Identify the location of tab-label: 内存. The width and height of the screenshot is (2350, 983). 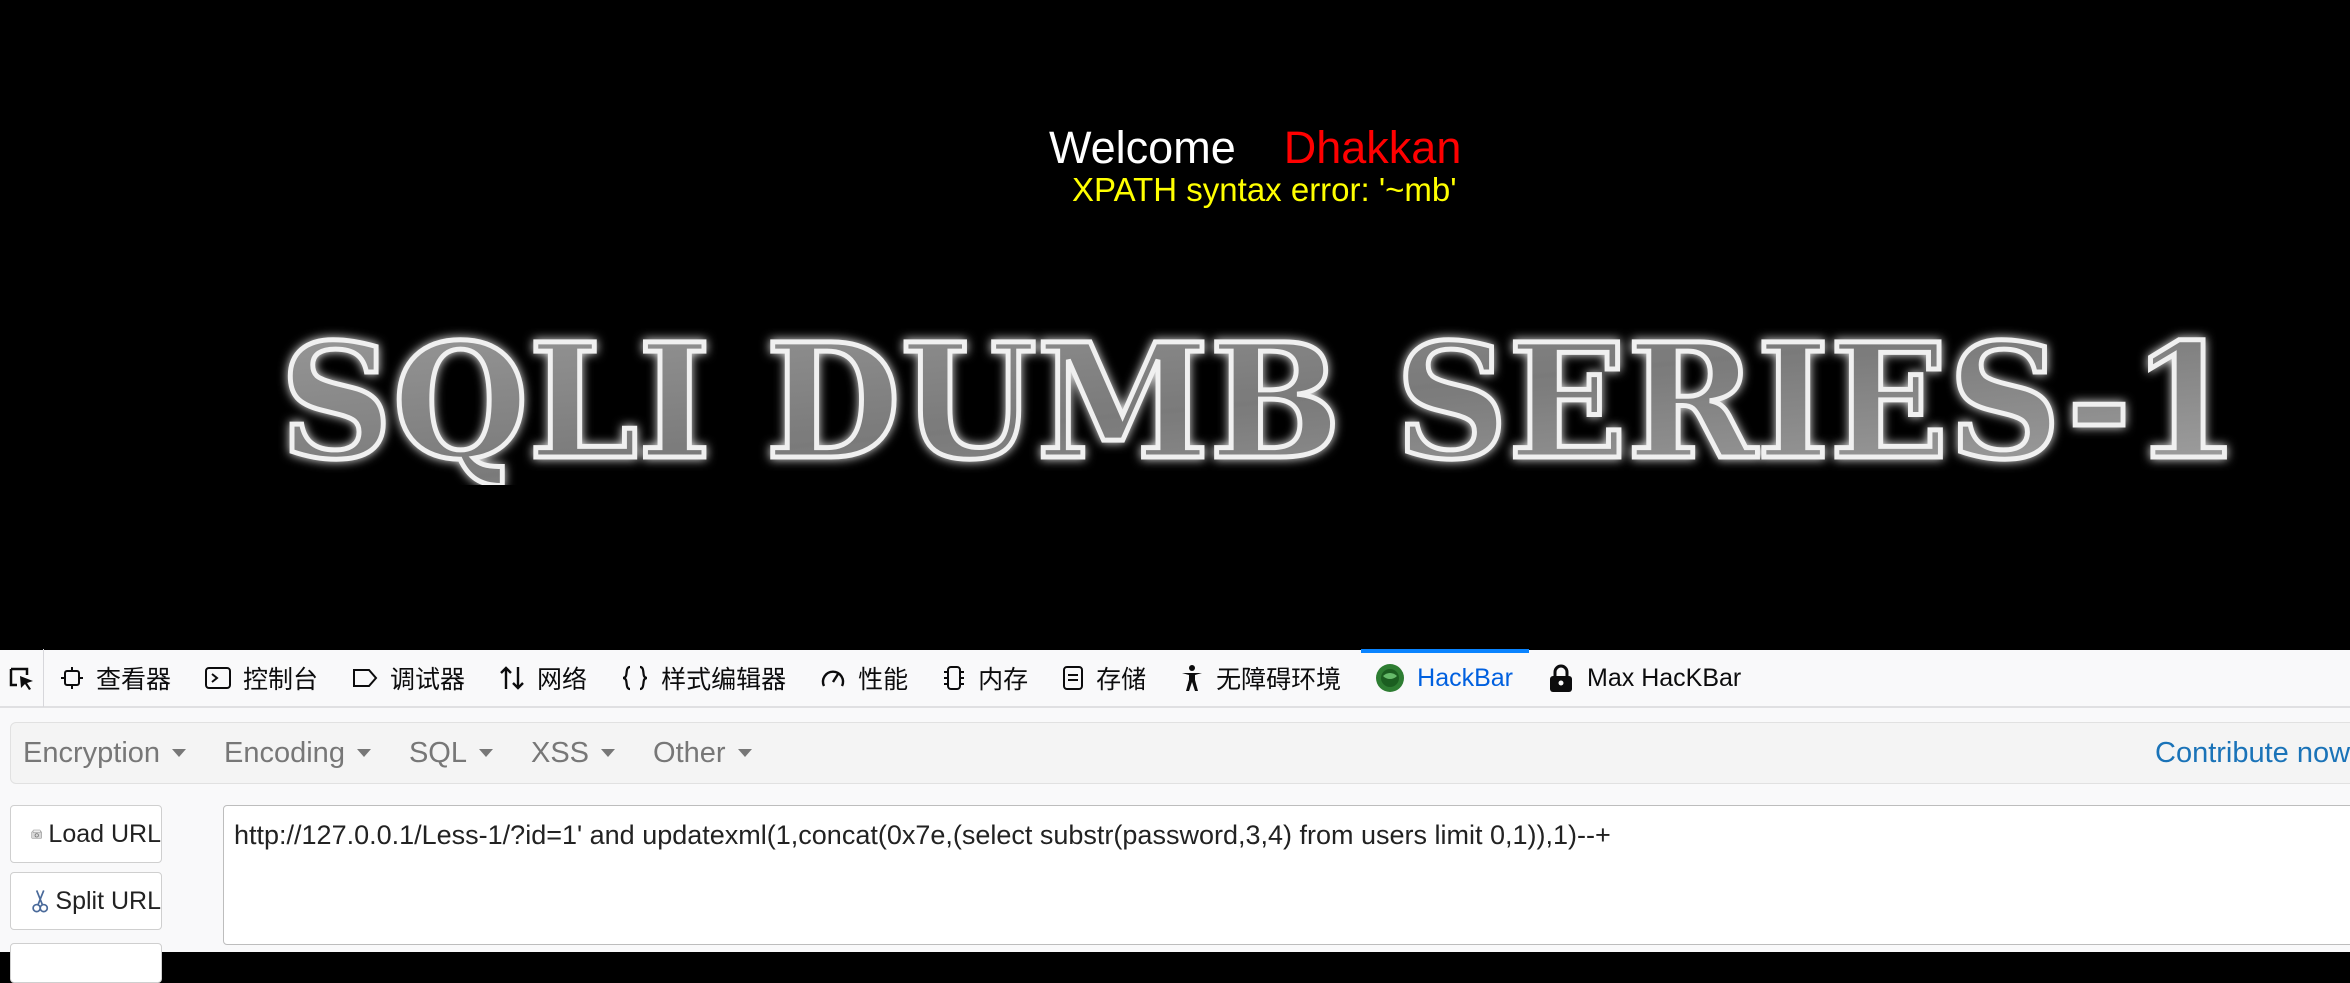
(1003, 680).